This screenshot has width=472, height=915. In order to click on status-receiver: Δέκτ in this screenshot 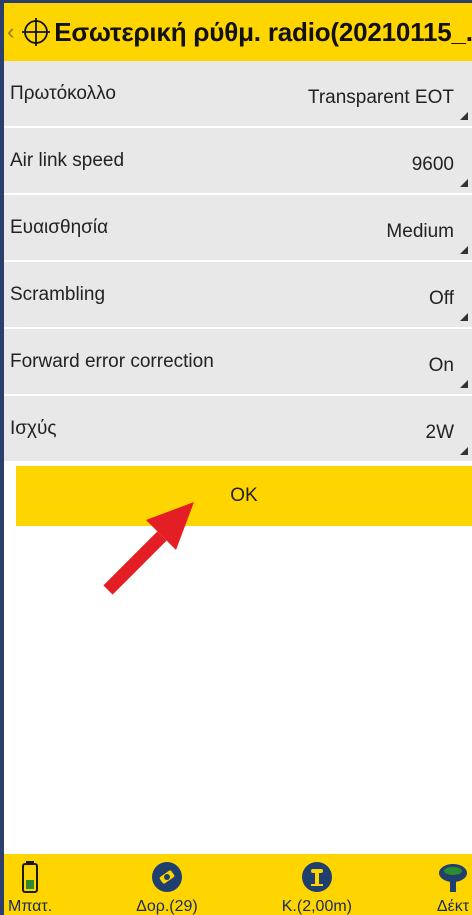, I will do `click(453, 887)`.